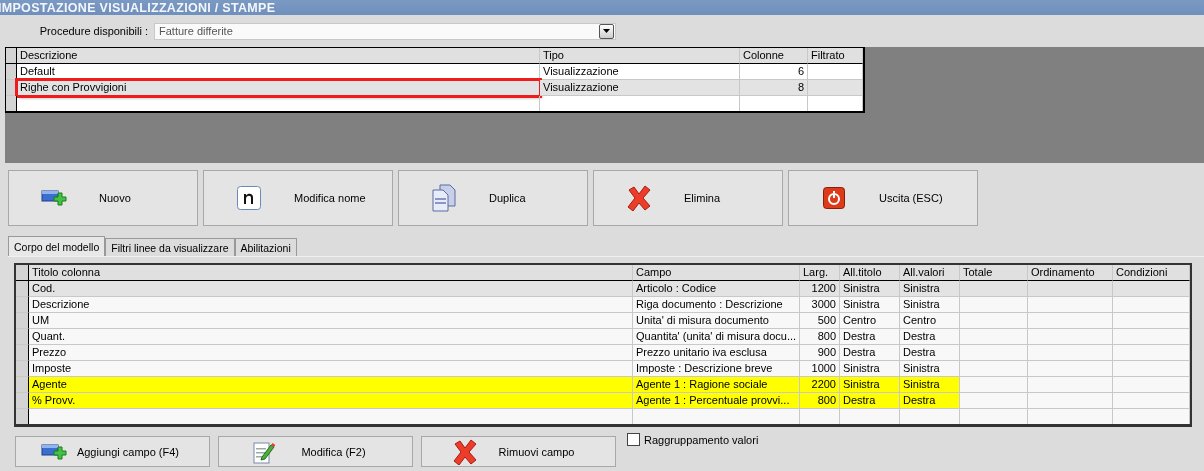 The width and height of the screenshot is (1204, 471). Describe the element at coordinates (493, 198) in the screenshot. I see `toolbar-button: Duplica` at that location.